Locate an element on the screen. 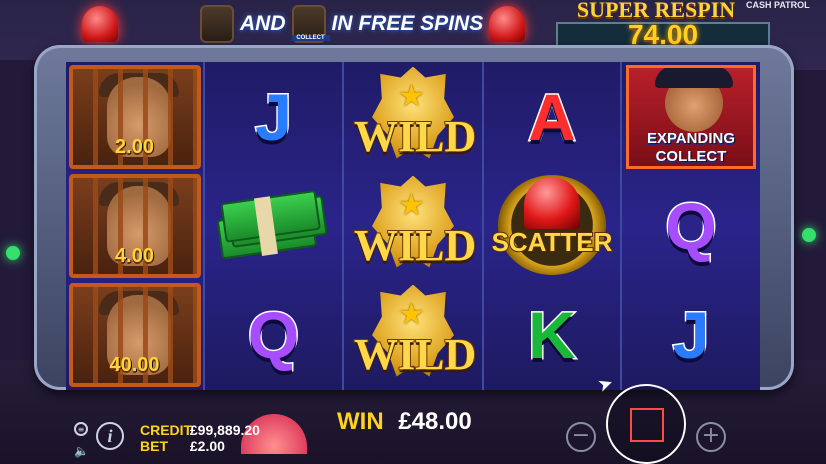 The height and width of the screenshot is (464, 826). cash-stack-icon is located at coordinates (273, 225).